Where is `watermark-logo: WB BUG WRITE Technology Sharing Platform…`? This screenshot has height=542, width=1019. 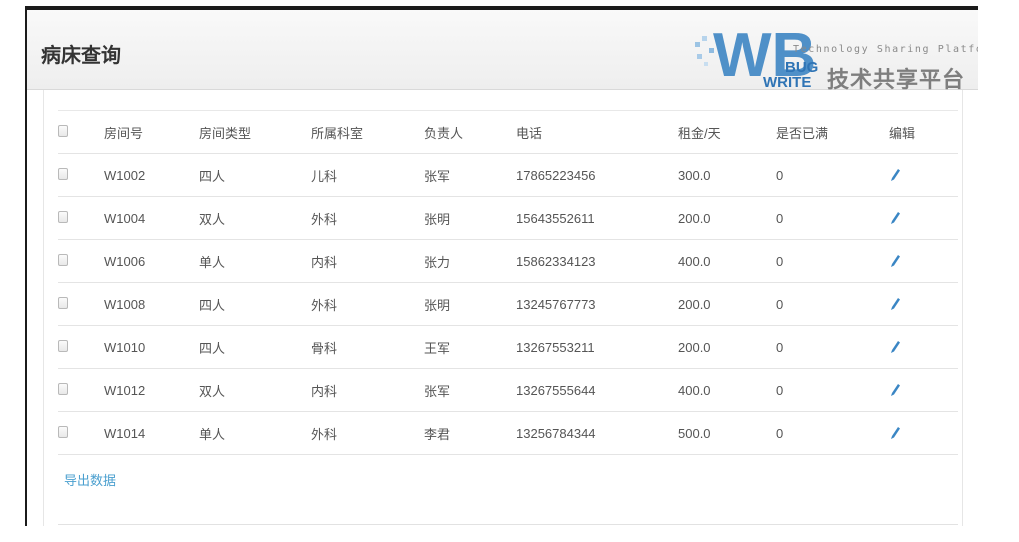
watermark-logo: WB BUG WRITE Technology Sharing Platform… is located at coordinates (835, 53).